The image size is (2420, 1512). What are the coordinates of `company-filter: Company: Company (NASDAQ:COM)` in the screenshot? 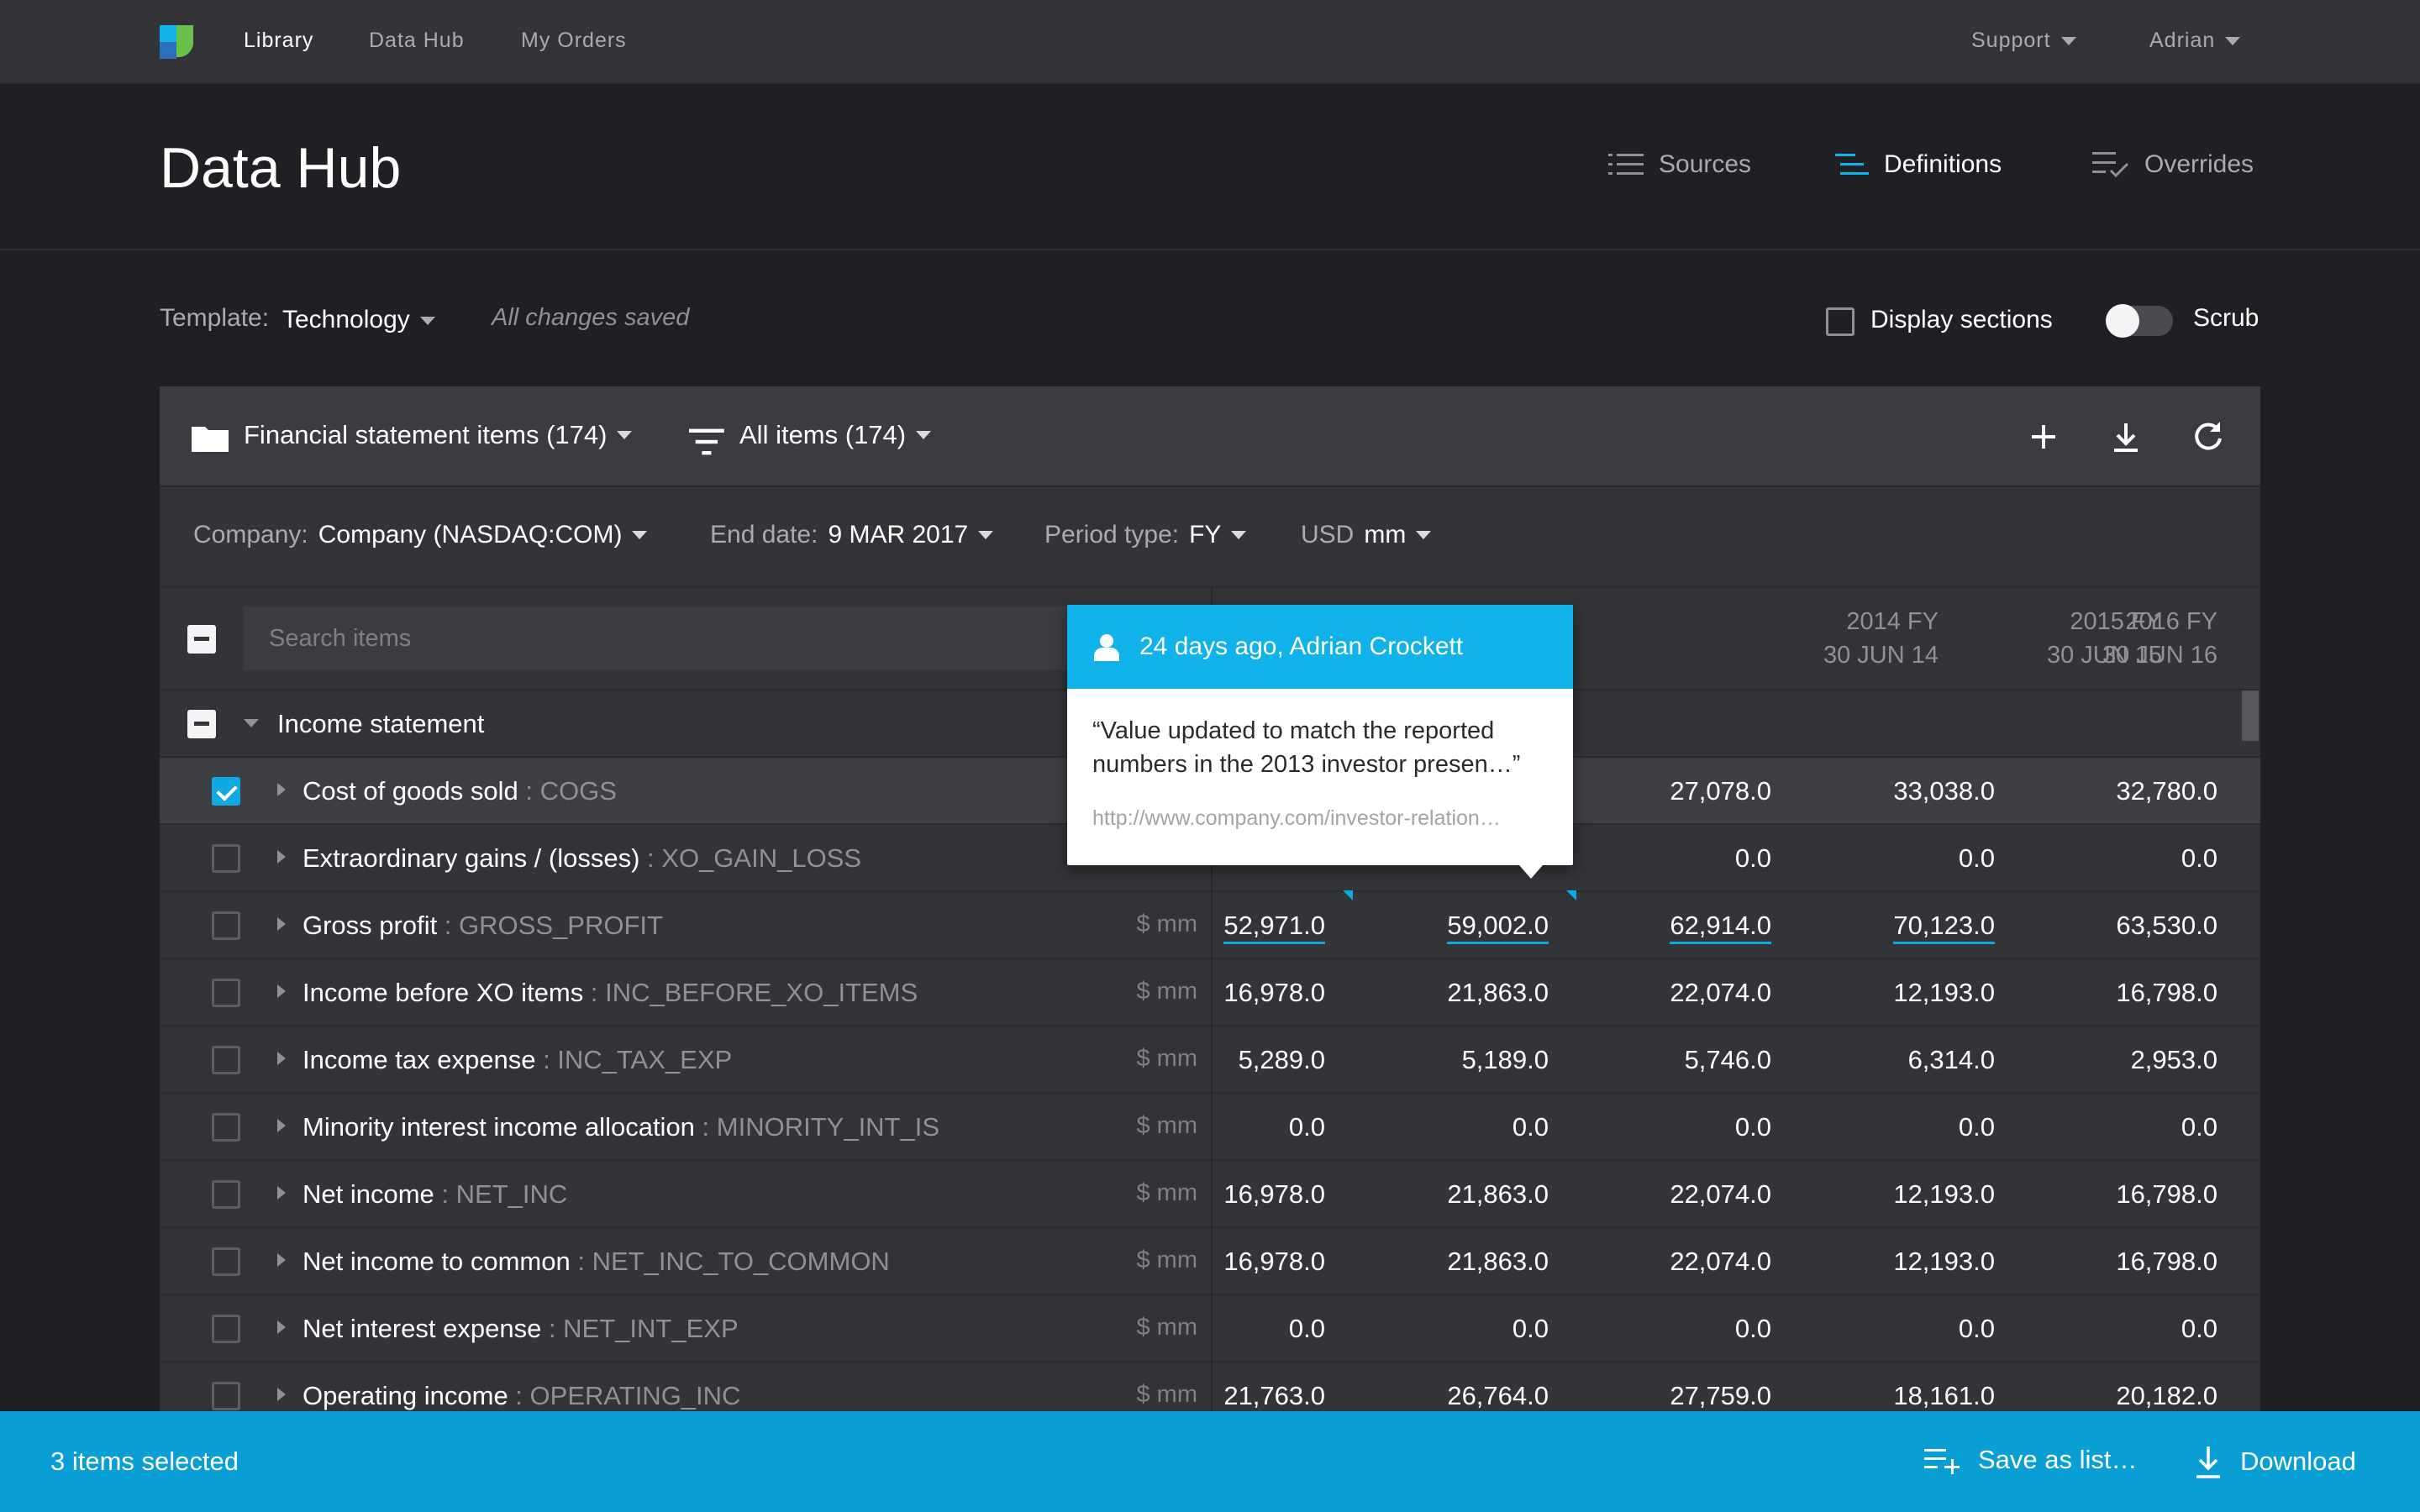 It's located at (420, 535).